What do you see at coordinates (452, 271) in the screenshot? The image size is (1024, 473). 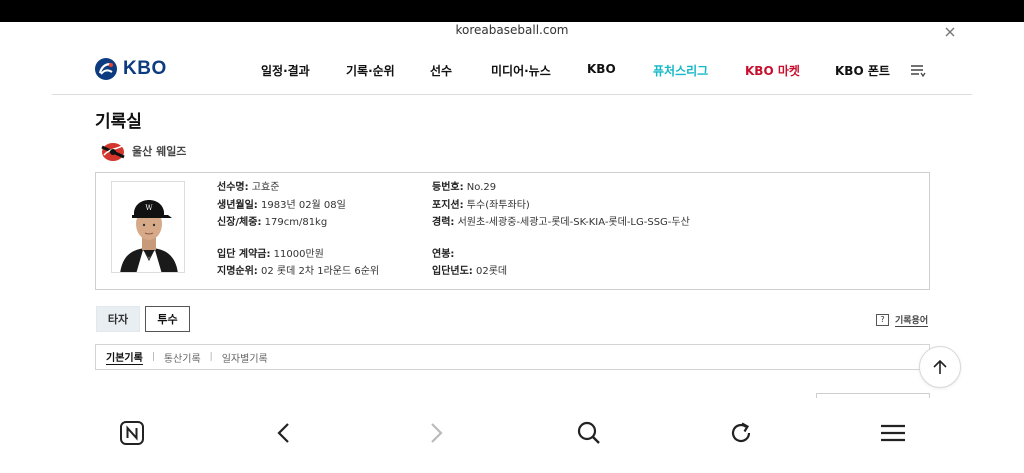 I see `entry-year-label: 입단년도:` at bounding box center [452, 271].